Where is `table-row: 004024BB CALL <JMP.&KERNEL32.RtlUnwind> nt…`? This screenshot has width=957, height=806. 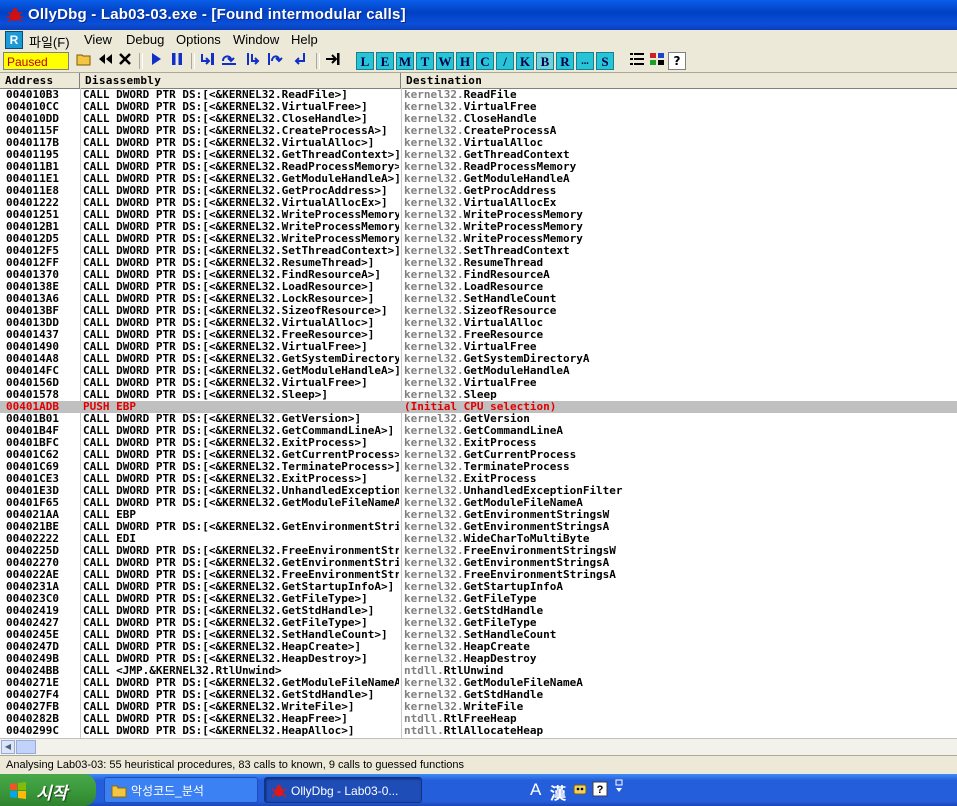 table-row: 004024BB CALL <JMP.&KERNEL32.RtlUnwind> nt… is located at coordinates (478, 671).